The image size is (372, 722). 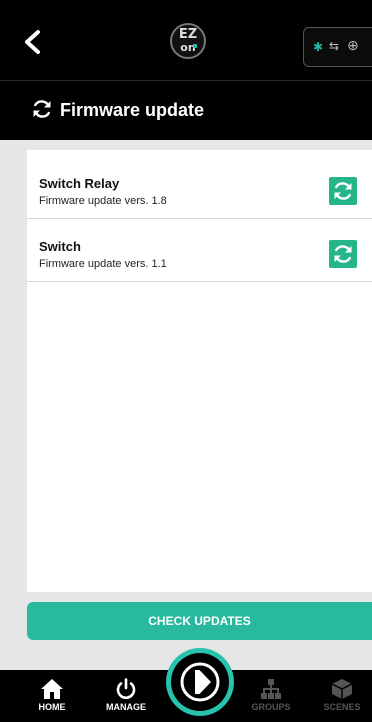 I want to click on transfer-icon: ⇆, so click(x=334, y=46).